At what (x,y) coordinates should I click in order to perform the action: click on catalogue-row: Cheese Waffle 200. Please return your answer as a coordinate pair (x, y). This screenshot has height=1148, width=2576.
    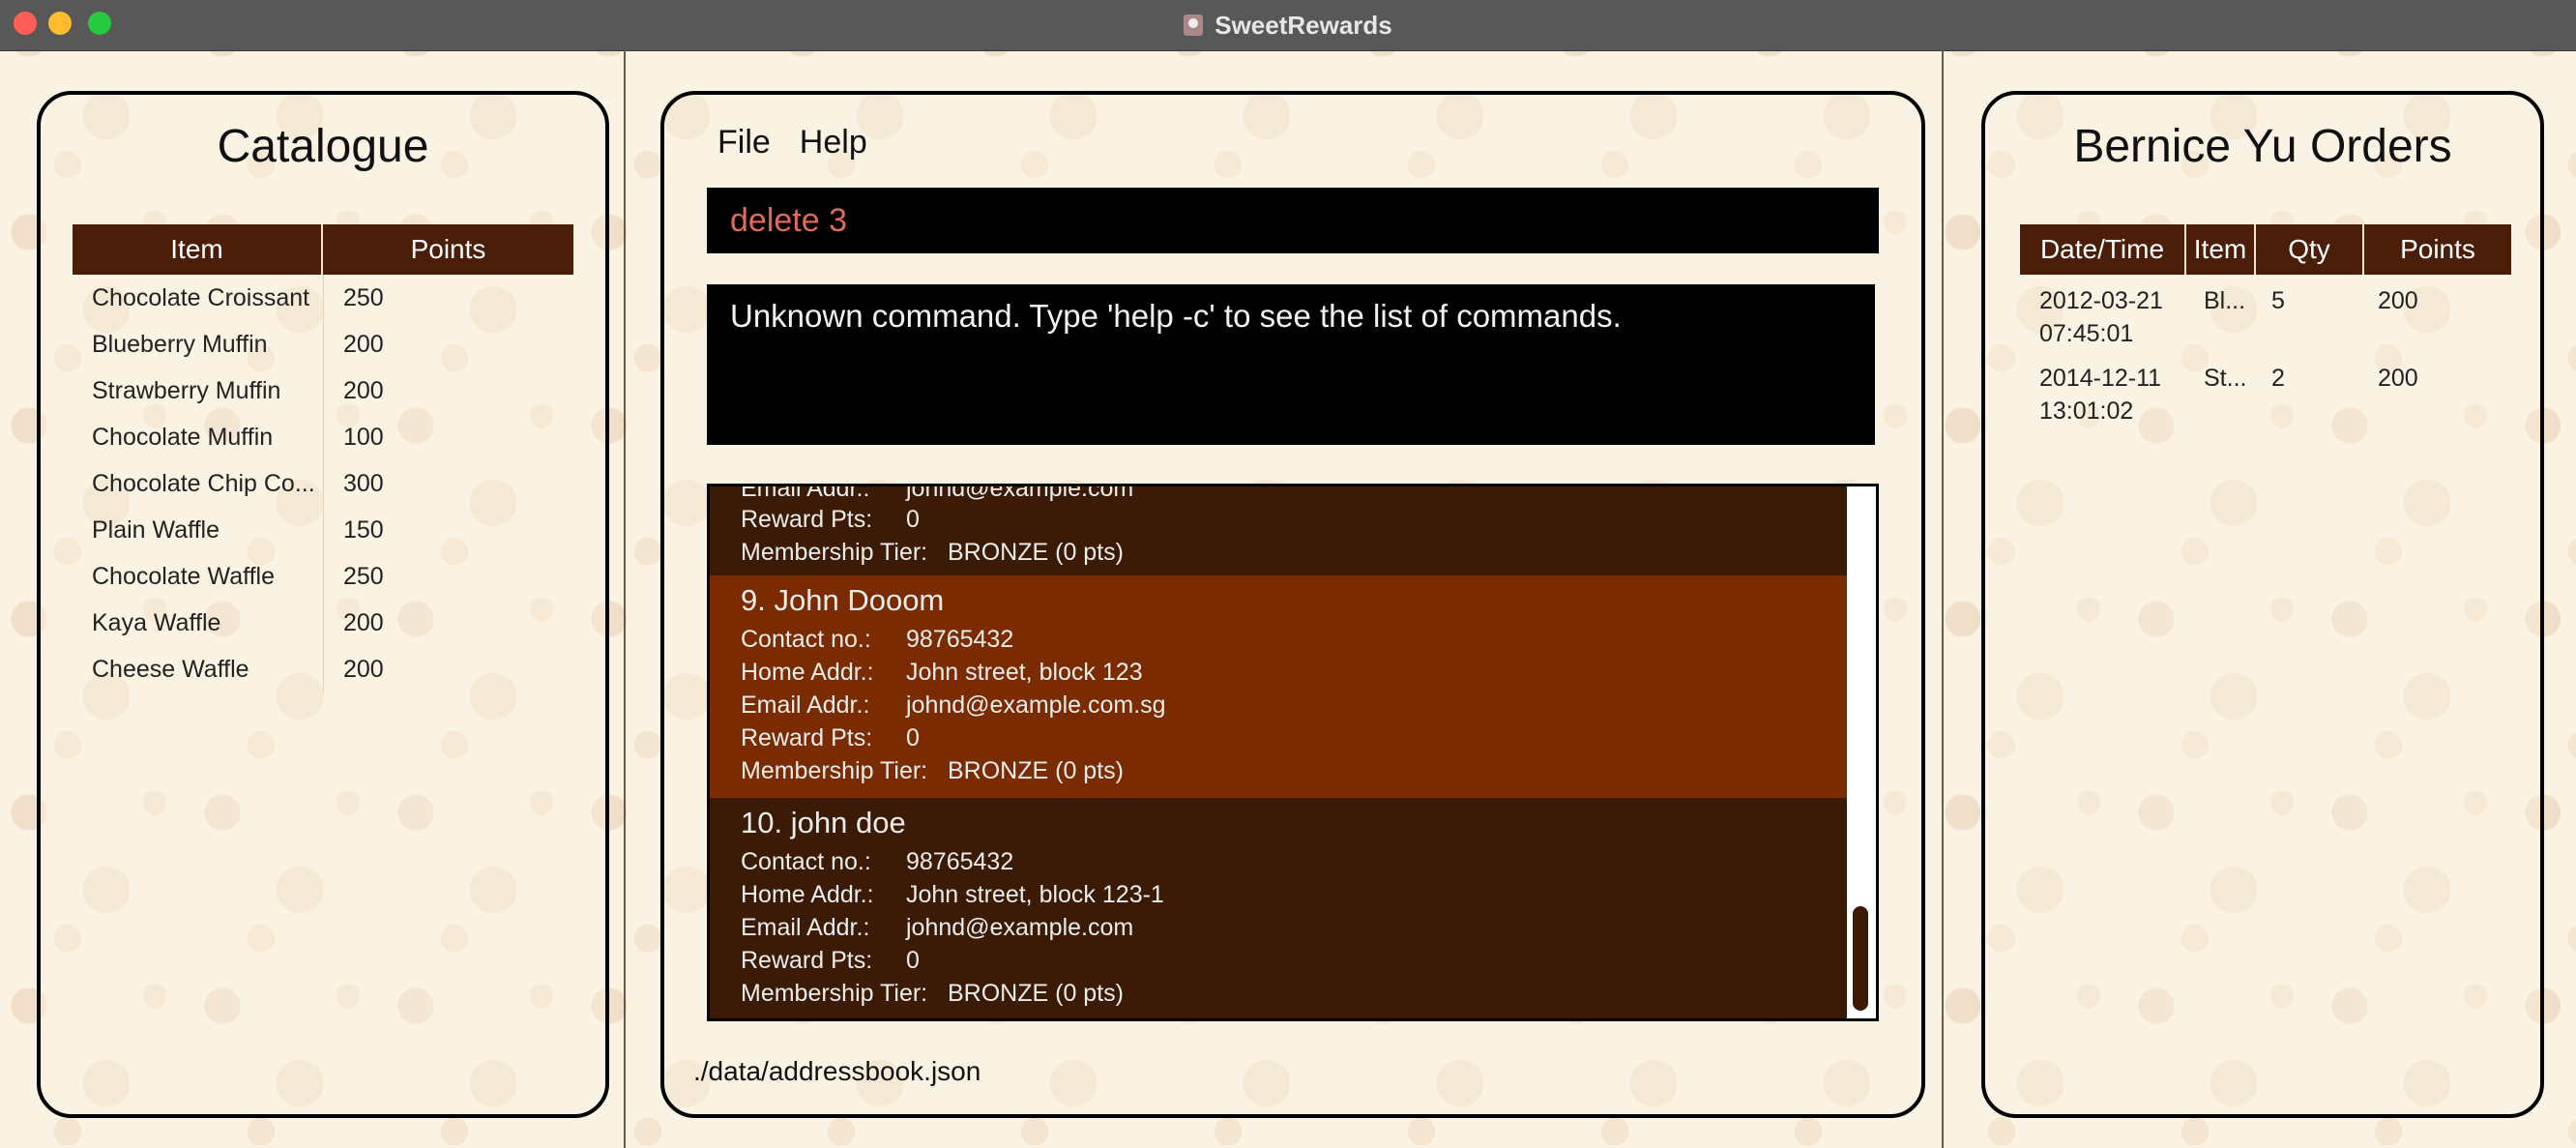
    Looking at the image, I should click on (323, 669).